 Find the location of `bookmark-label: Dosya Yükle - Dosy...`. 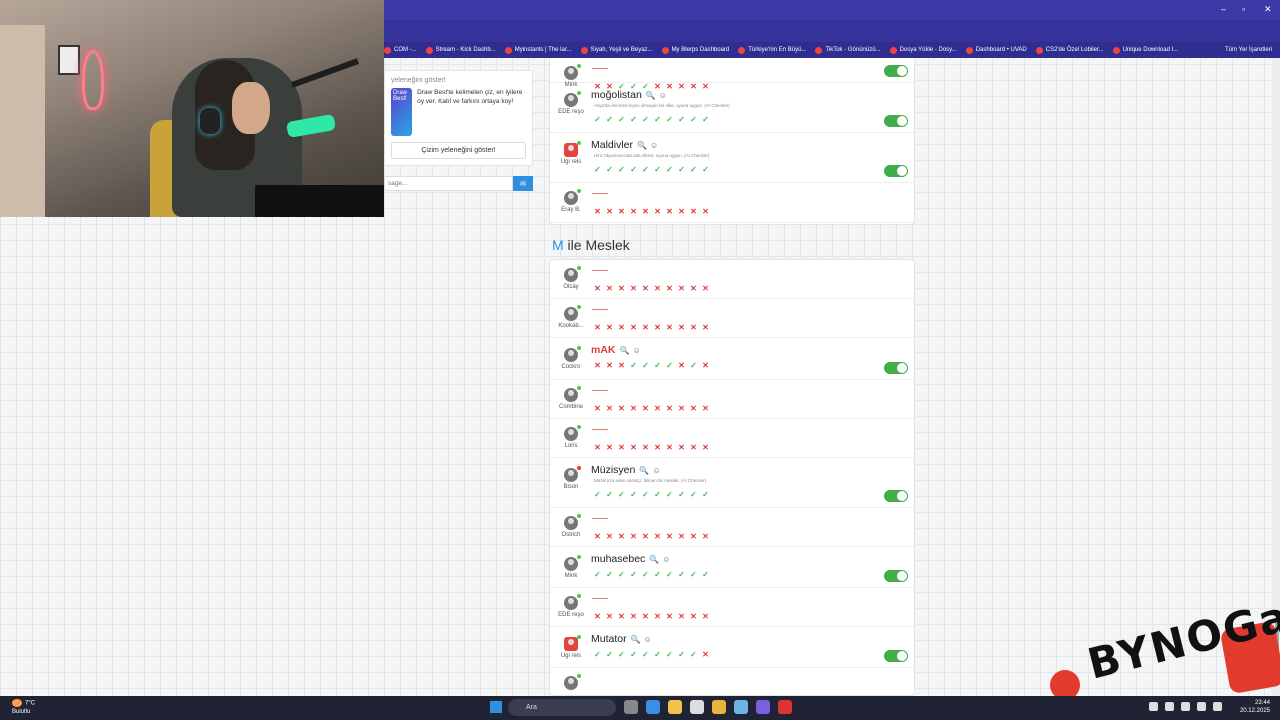

bookmark-label: Dosya Yükle - Dosy... is located at coordinates (928, 50).